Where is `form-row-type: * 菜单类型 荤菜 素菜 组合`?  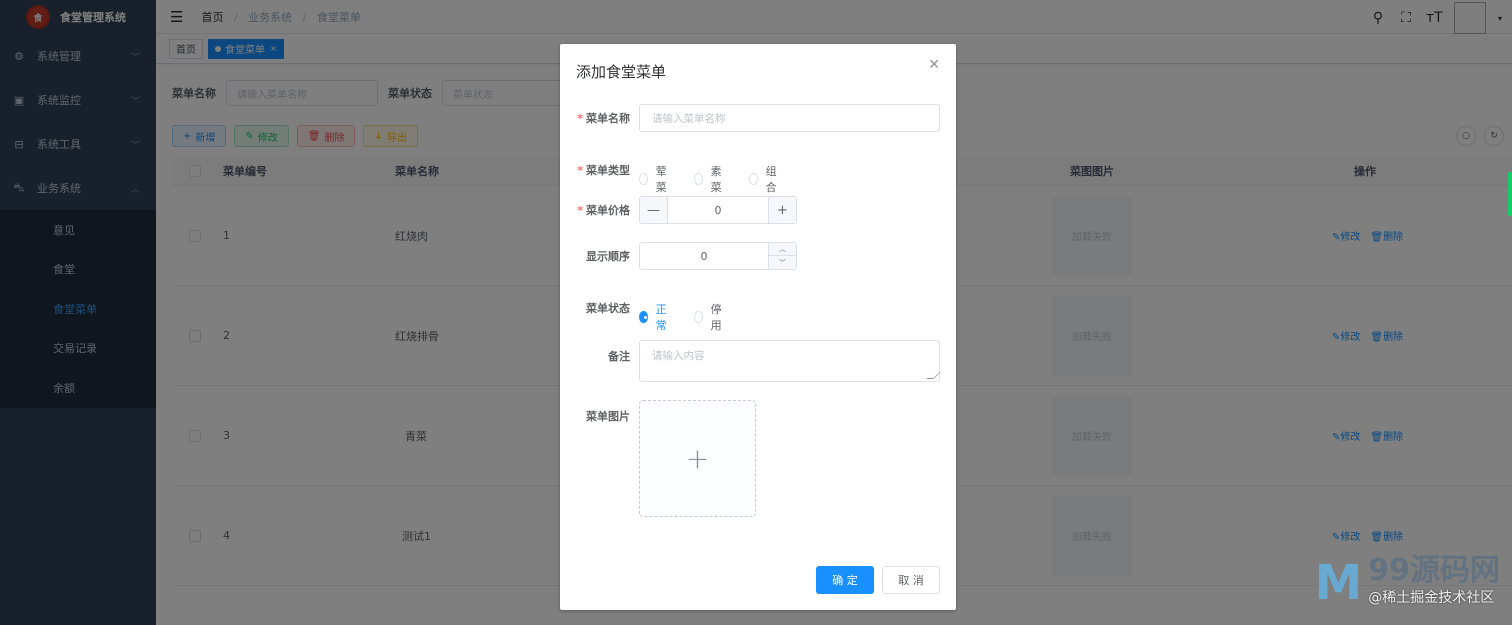
form-row-type: * 菜单类型 荤菜 素菜 组合 is located at coordinates (668, 175).